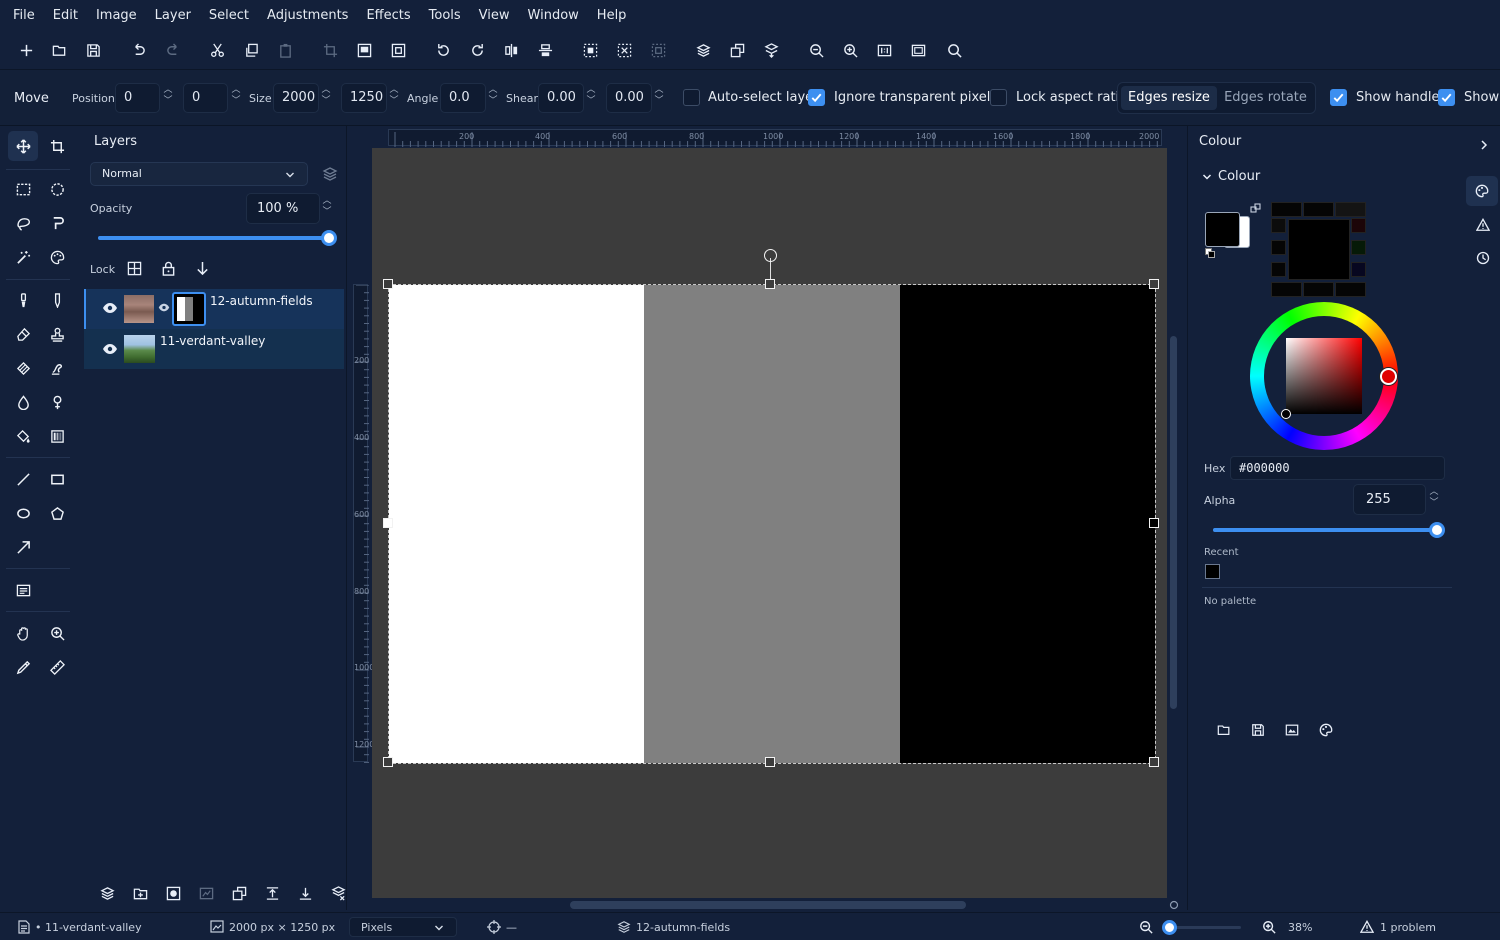 The image size is (1500, 940). I want to click on show-handles-checkbox, so click(1338, 97).